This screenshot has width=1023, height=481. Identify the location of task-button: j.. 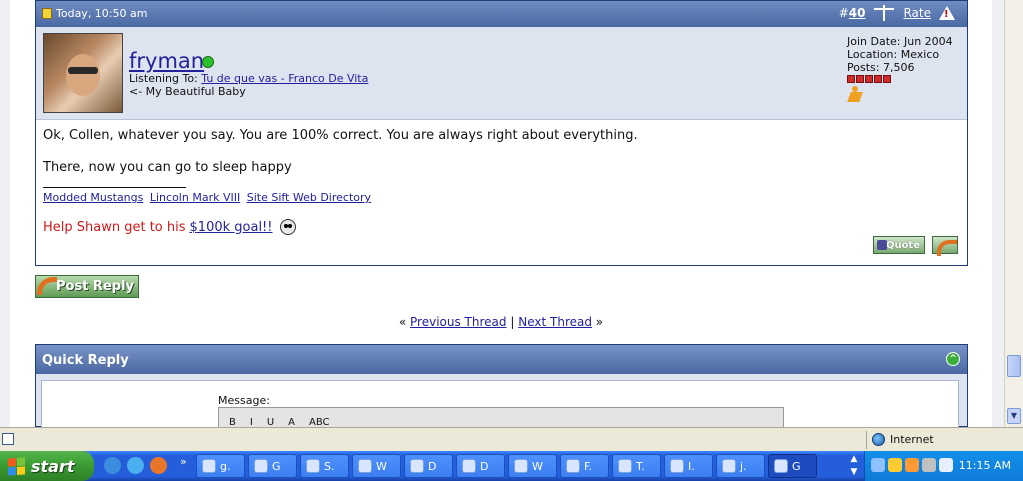
(740, 466).